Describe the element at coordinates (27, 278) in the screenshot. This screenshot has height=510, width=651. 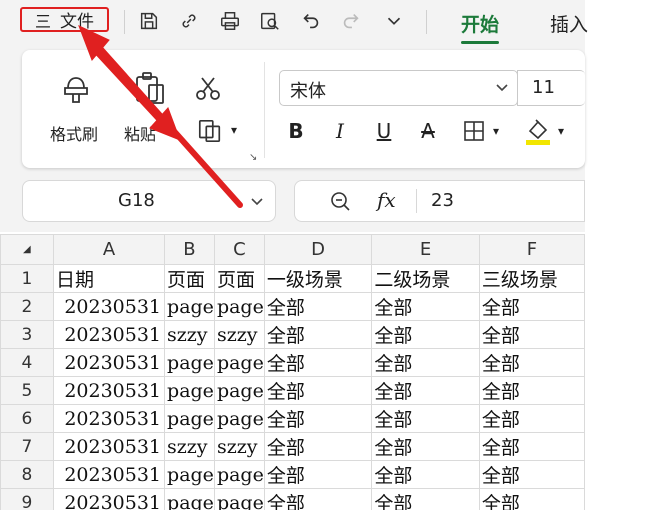
I see `row-header: 1` at that location.